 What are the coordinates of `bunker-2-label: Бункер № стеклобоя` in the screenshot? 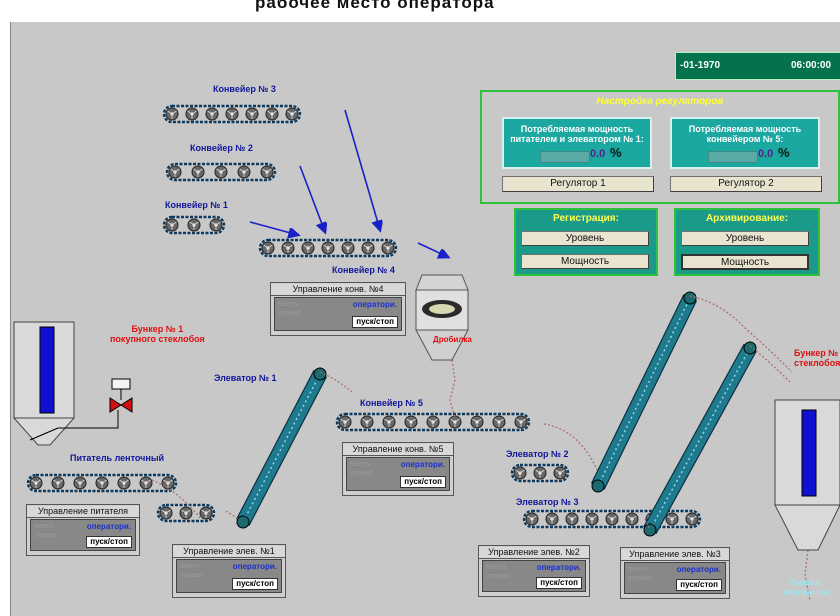 It's located at (817, 358).